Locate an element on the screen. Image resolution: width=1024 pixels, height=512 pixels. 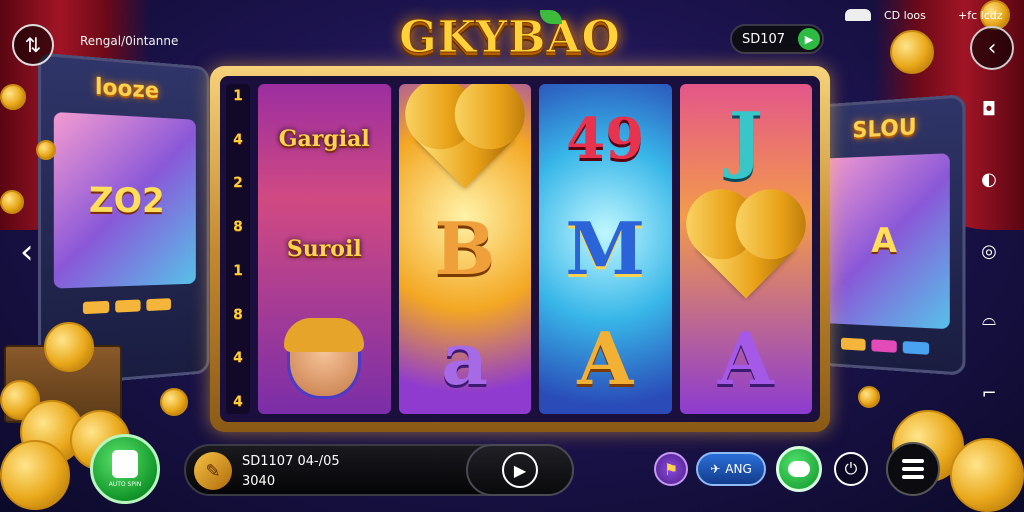
auto-spin-label: AUTO SPIN is located at coordinates (125, 484).